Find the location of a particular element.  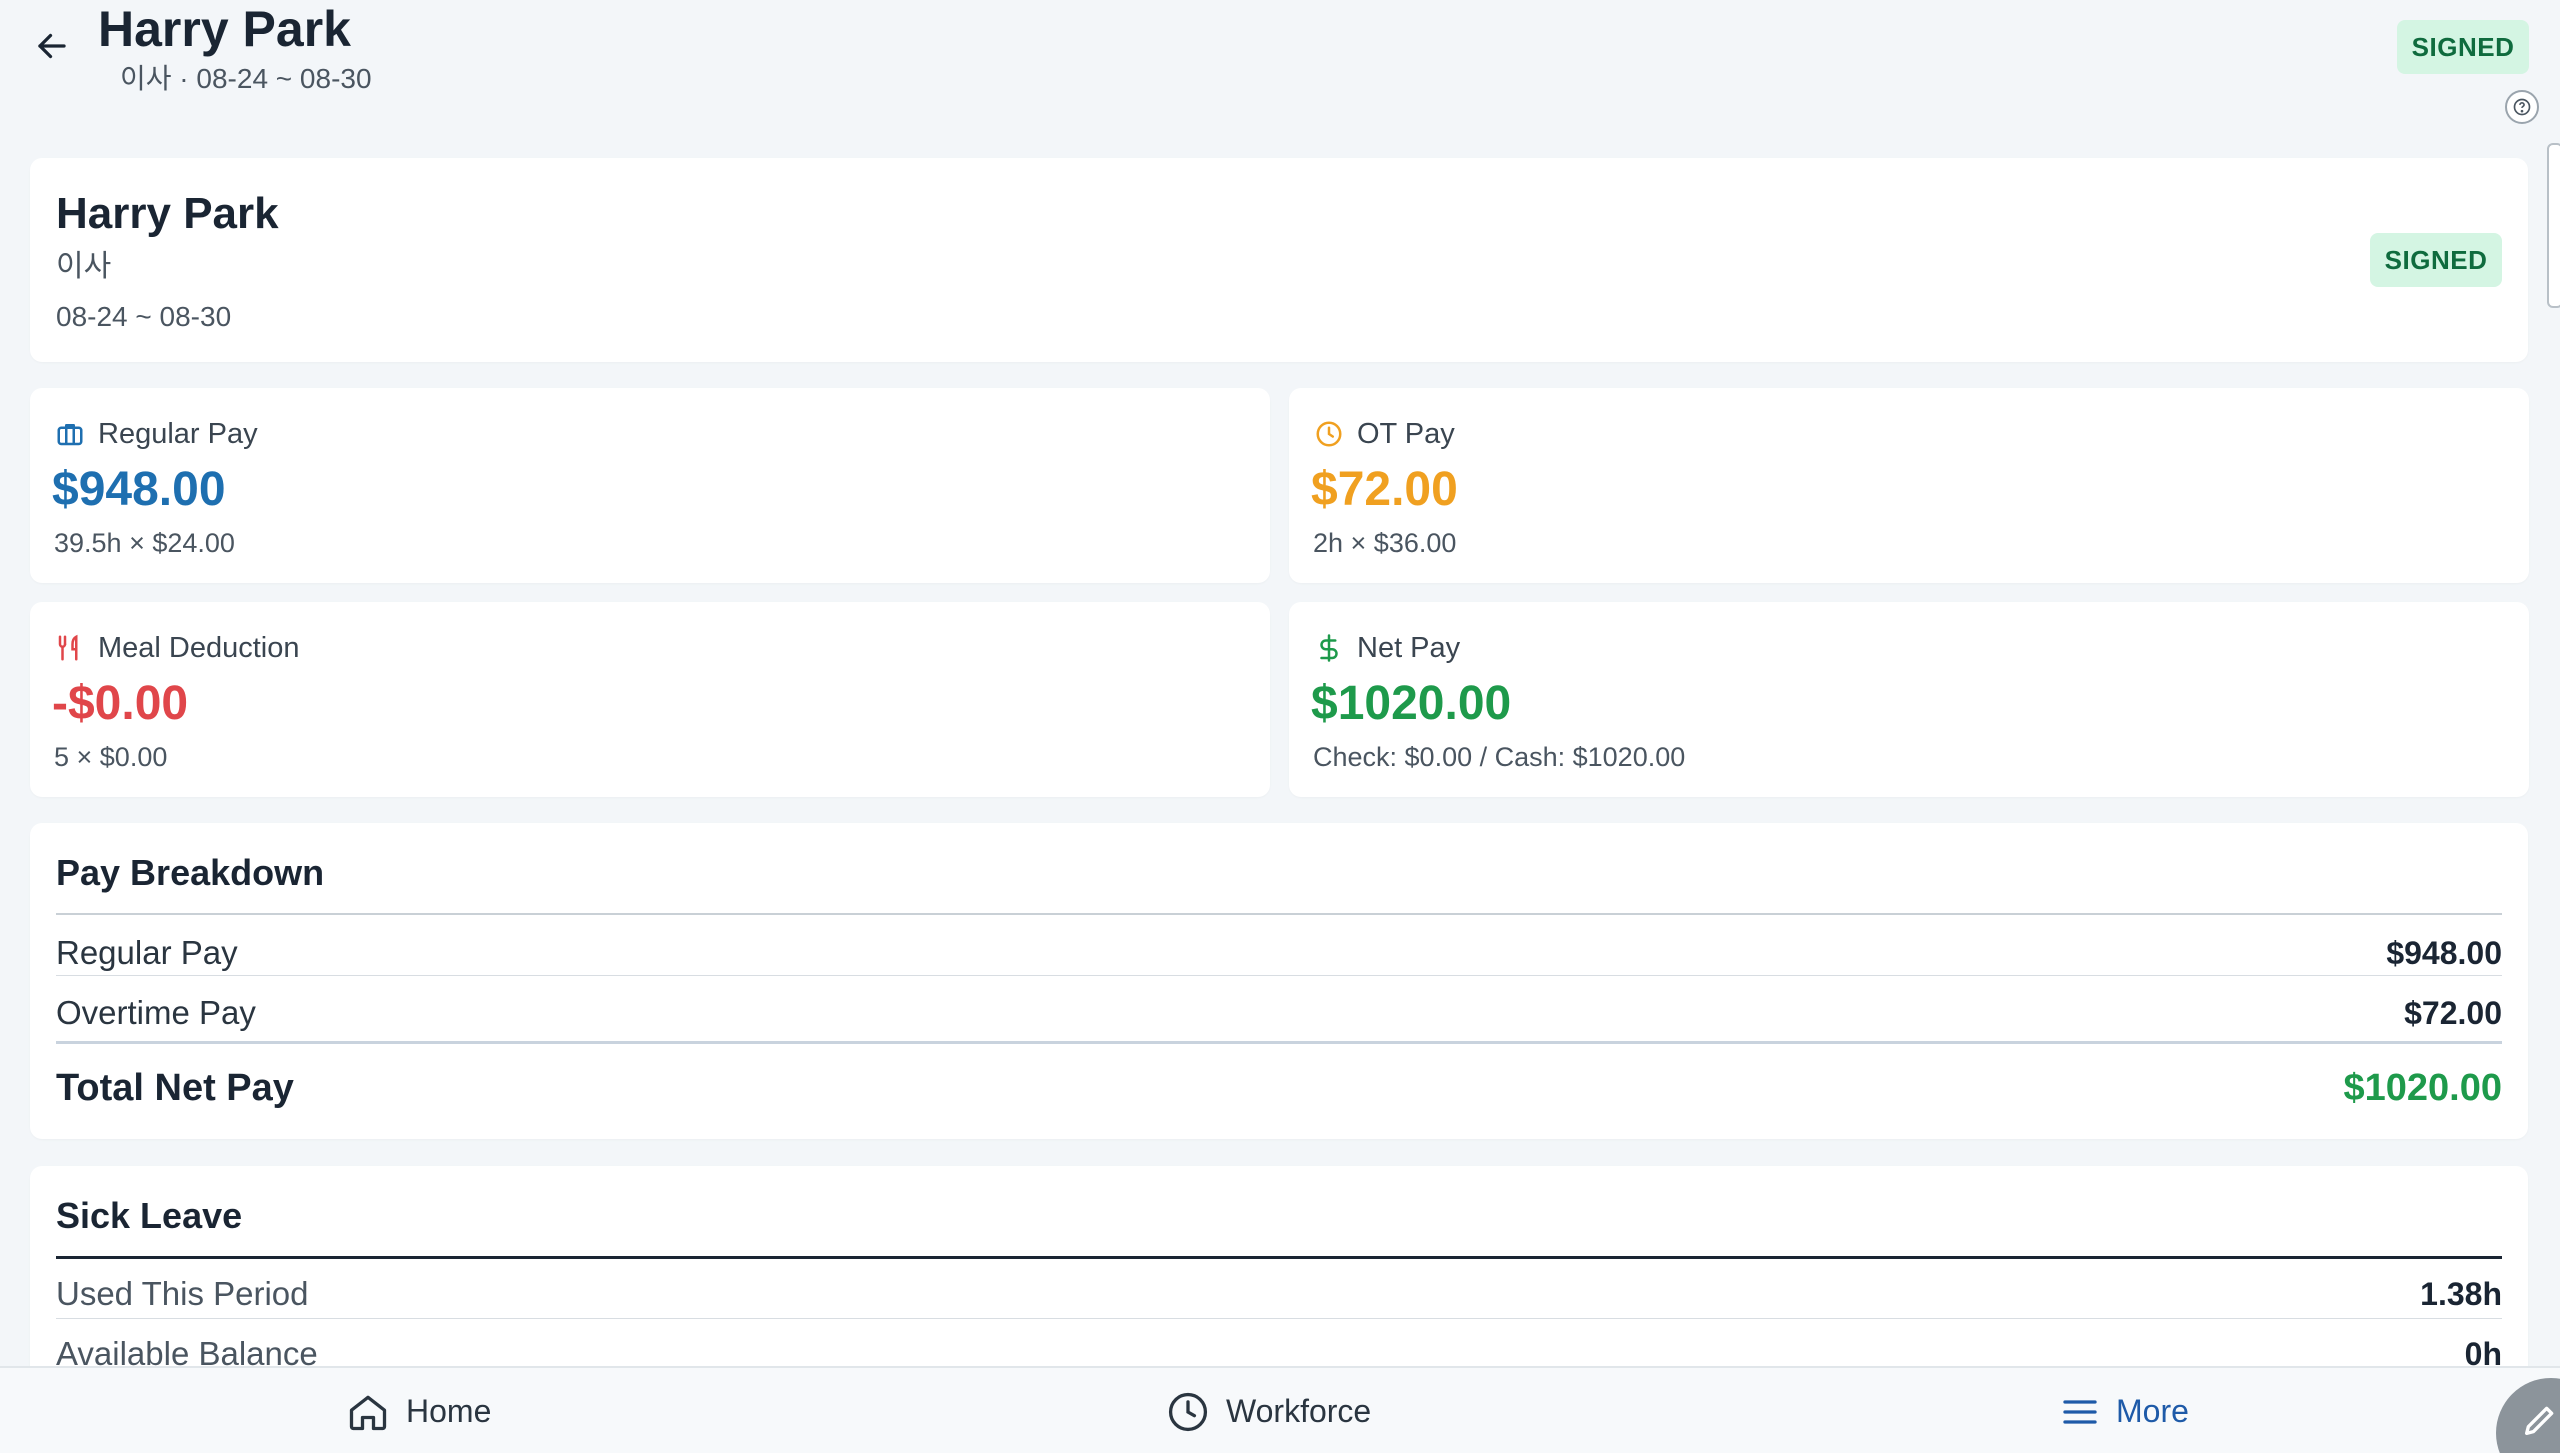

breakdown-row-value: $948.00 is located at coordinates (2444, 952).